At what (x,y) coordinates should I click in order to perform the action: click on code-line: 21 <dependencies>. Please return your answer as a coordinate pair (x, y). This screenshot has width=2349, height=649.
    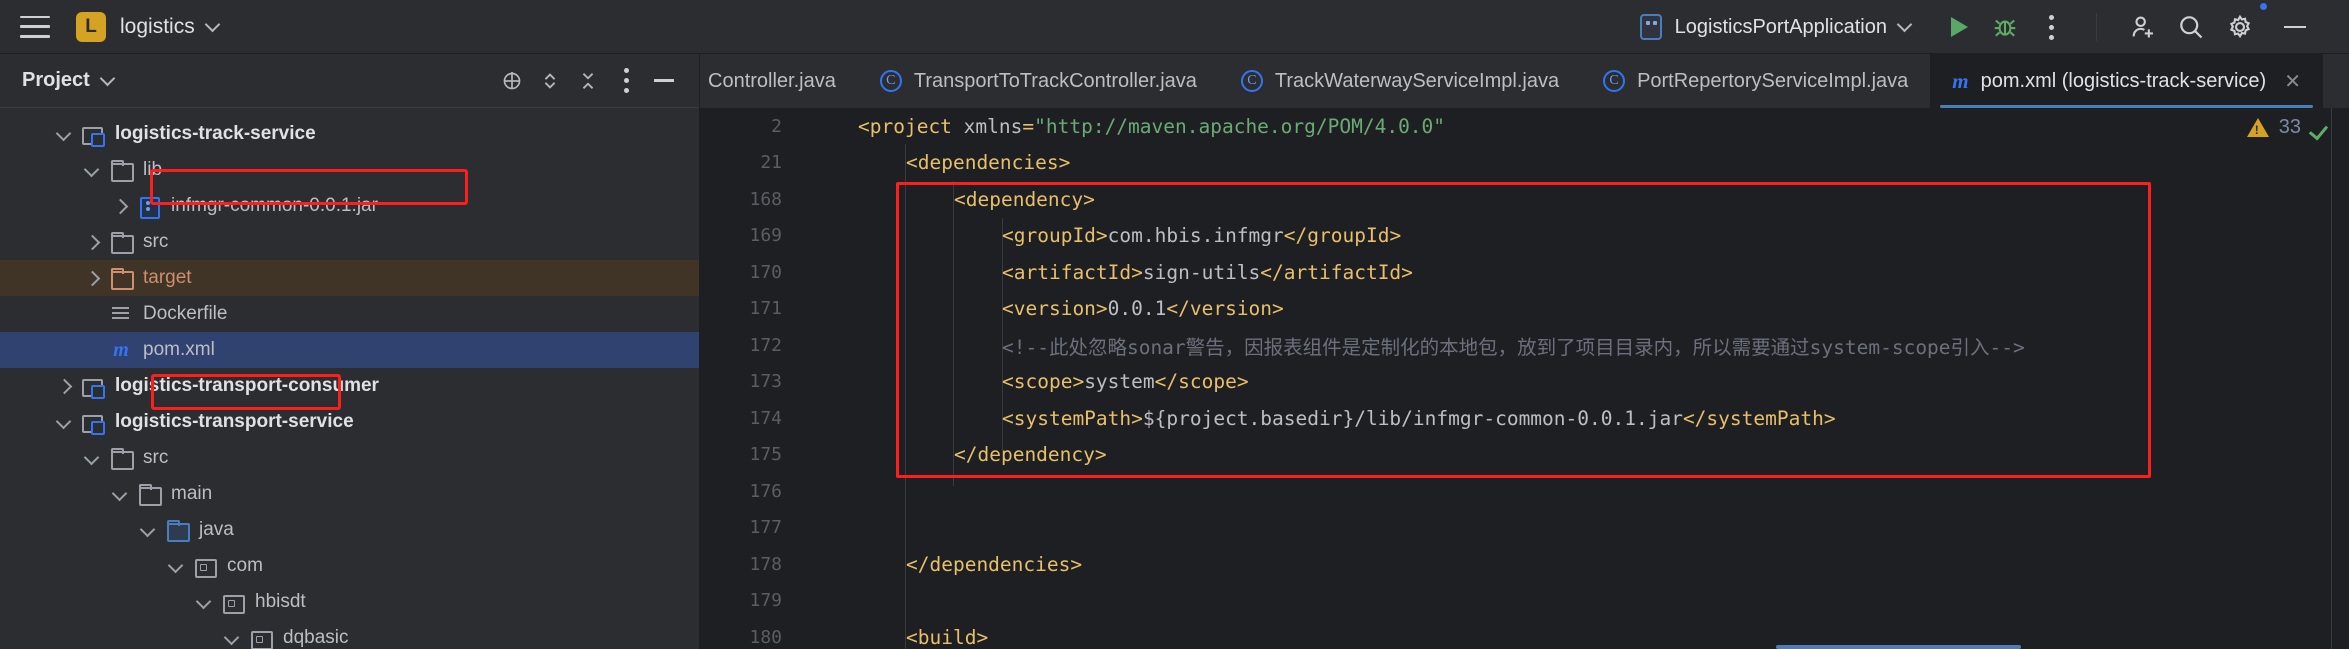
    Looking at the image, I should click on (1524, 163).